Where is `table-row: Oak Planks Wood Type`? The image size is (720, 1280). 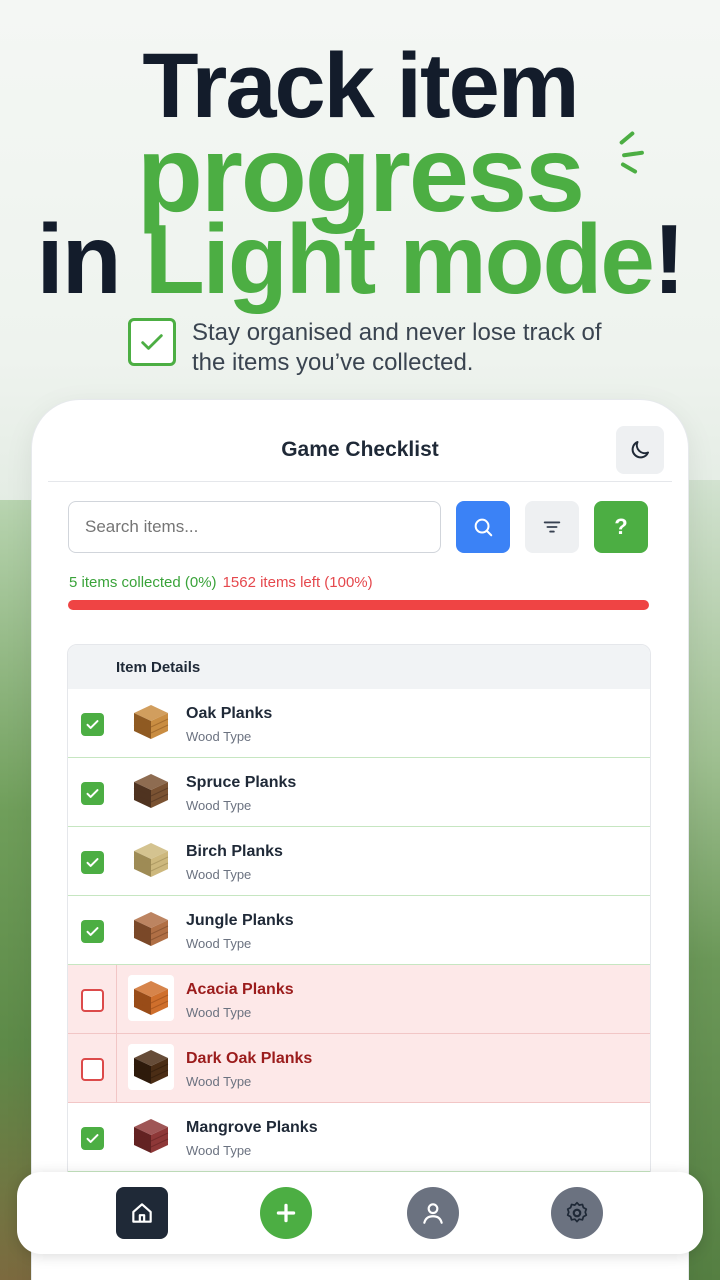
table-row: Oak Planks Wood Type is located at coordinates (359, 723).